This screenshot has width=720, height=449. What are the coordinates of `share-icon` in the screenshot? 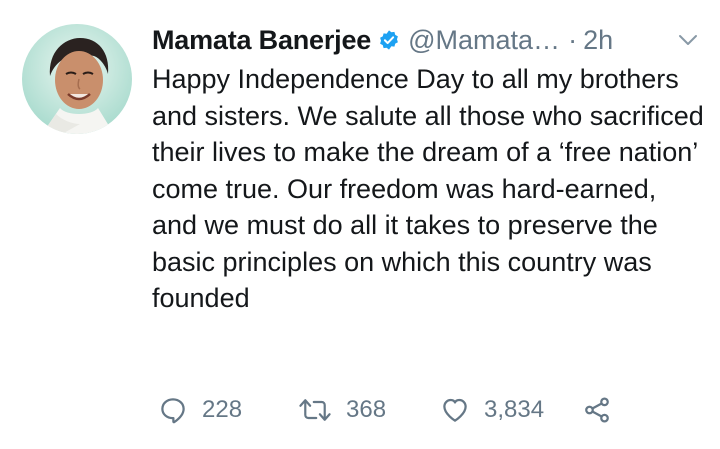 It's located at (597, 410).